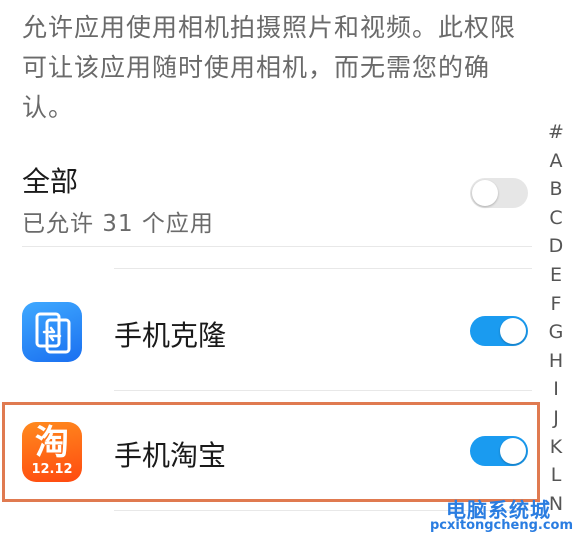 Image resolution: width=576 pixels, height=538 pixels. Describe the element at coordinates (52, 332) in the screenshot. I see `phone-clone-icon` at that location.